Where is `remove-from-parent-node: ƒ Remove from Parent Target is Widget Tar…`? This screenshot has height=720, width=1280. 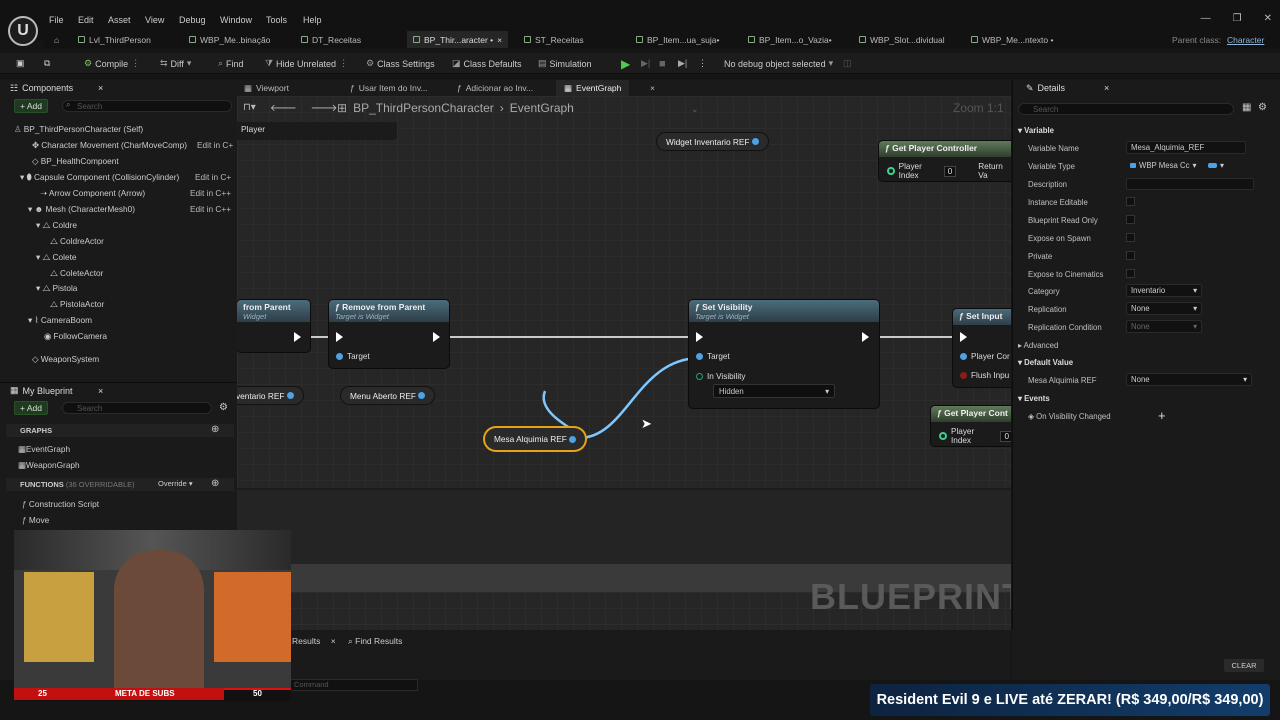 remove-from-parent-node: ƒ Remove from Parent Target is Widget Tar… is located at coordinates (389, 334).